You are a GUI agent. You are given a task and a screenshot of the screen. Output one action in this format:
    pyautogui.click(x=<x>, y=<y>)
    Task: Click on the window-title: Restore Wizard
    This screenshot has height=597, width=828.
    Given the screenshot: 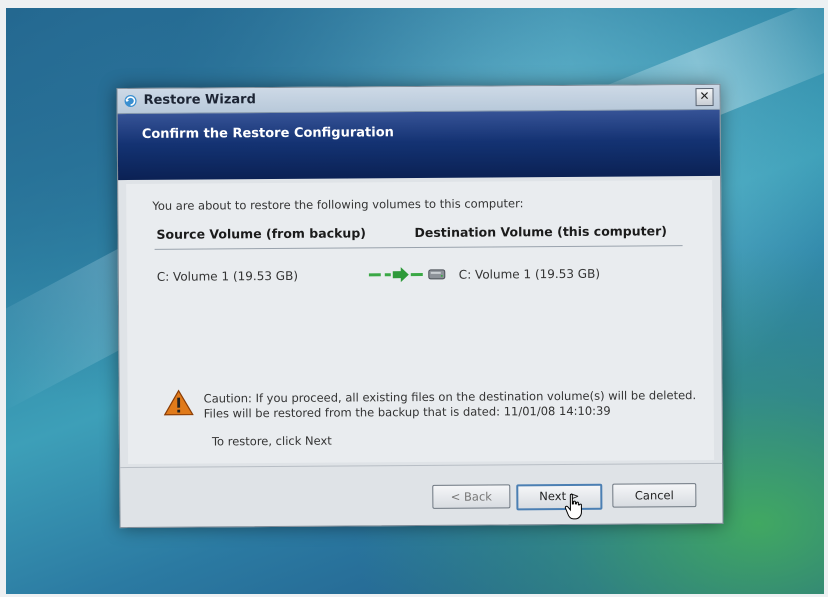 What is the action you would take?
    pyautogui.click(x=199, y=100)
    